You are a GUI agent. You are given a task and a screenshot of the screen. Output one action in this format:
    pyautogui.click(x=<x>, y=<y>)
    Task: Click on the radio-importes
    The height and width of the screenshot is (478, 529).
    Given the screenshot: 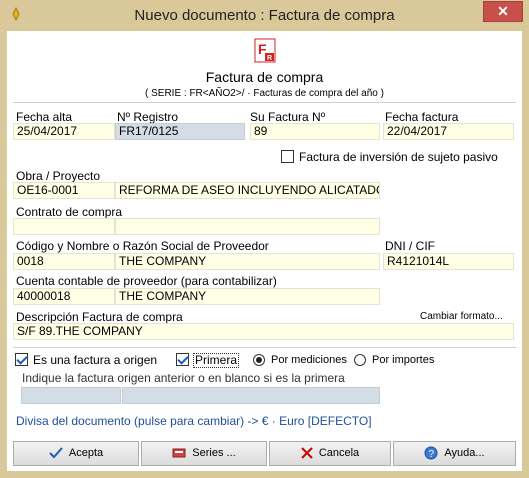 What is the action you would take?
    pyautogui.click(x=360, y=360)
    